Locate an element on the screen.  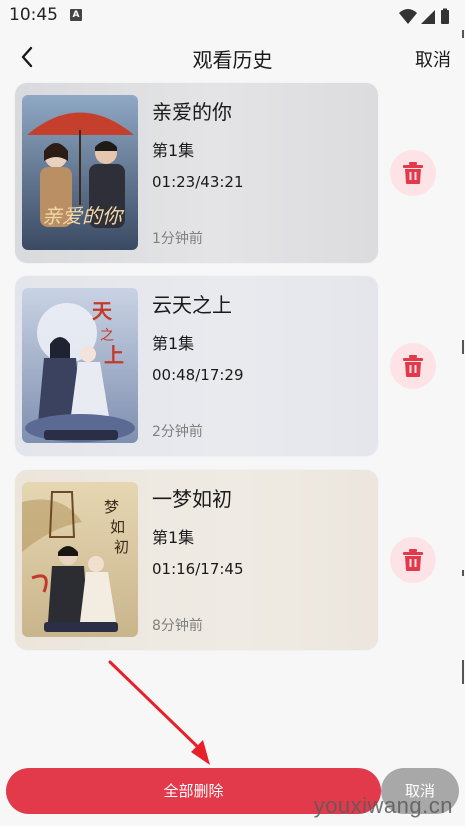
watched-time-ago: 2分钟前 is located at coordinates (177, 432).